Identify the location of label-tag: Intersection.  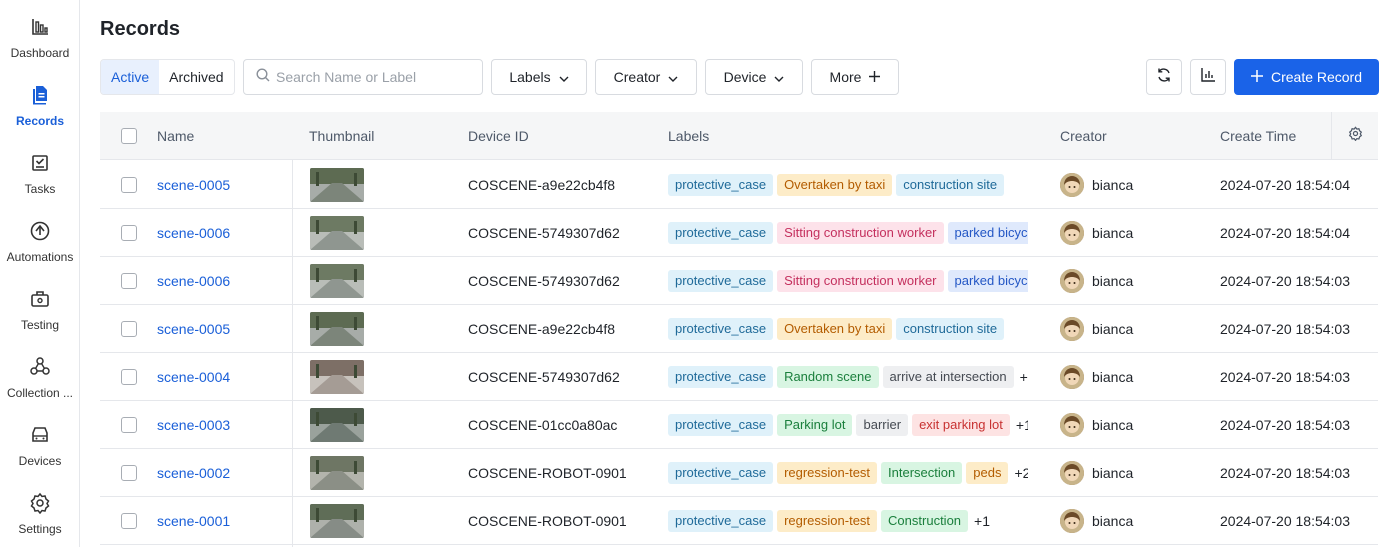
(922, 473).